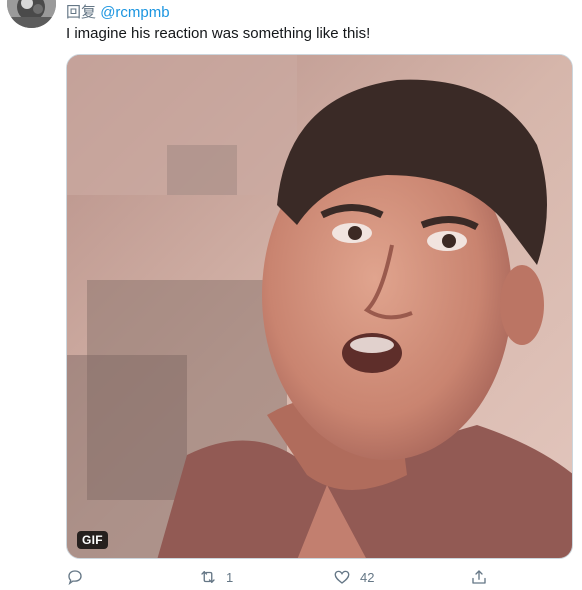 The height and width of the screenshot is (590, 582). I want to click on gif-badge: GIF, so click(92, 540).